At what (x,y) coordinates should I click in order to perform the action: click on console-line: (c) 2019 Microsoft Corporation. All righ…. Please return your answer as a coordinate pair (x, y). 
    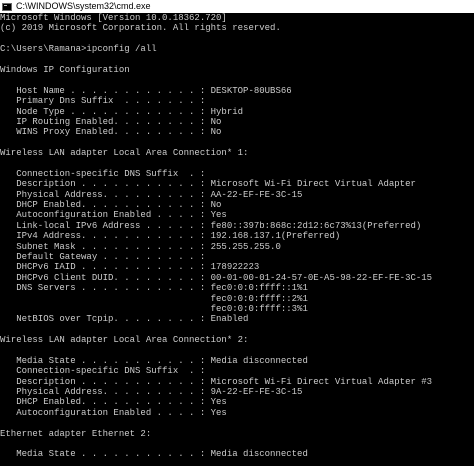
    Looking at the image, I should click on (140, 28).